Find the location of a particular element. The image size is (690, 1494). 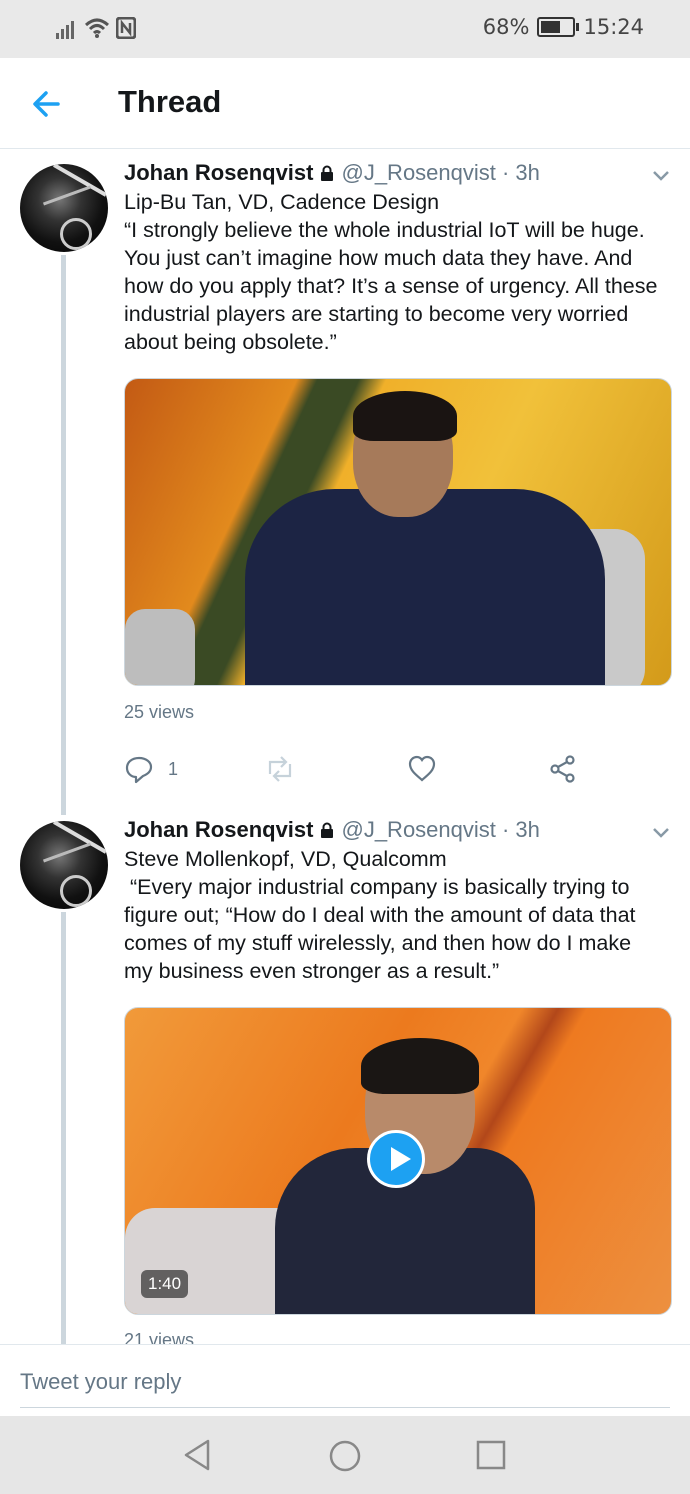

reply-count: 1 is located at coordinates (173, 768).